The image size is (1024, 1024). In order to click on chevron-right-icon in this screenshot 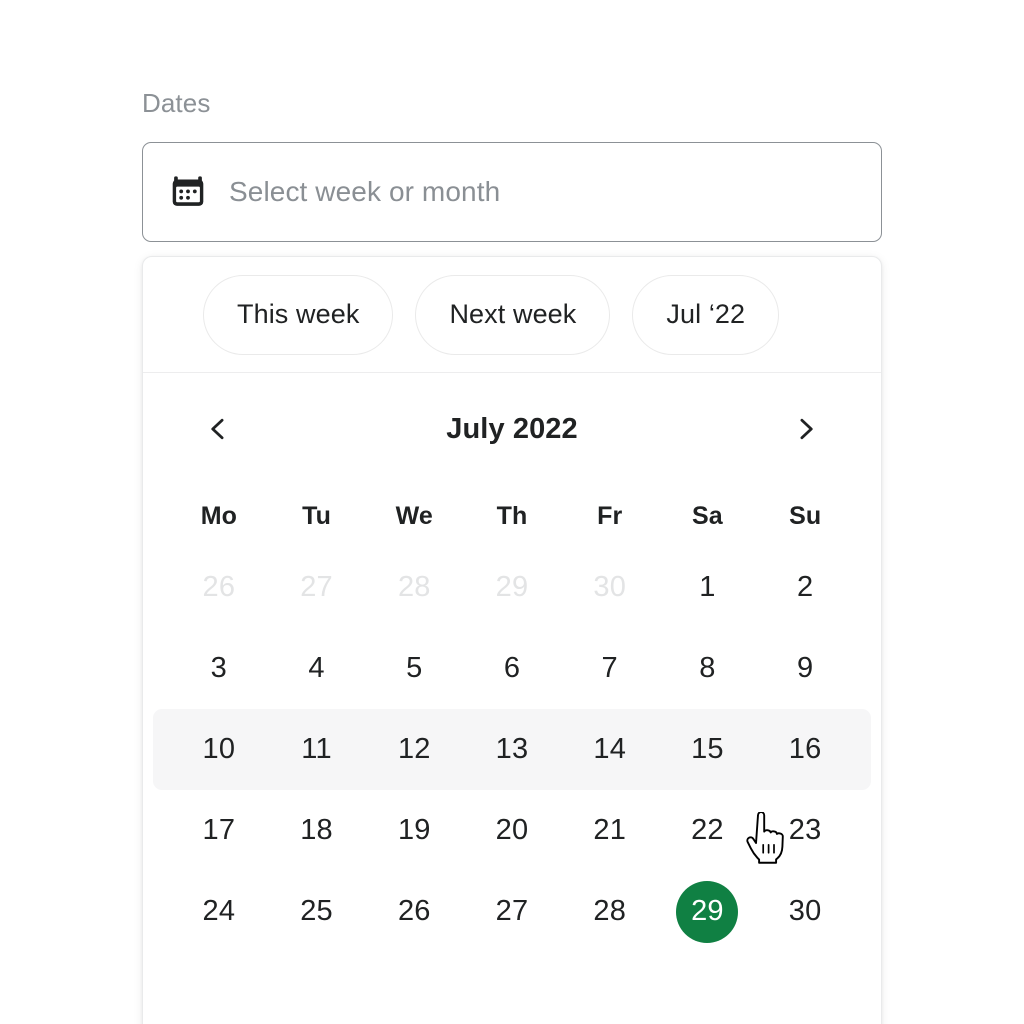, I will do `click(806, 429)`.